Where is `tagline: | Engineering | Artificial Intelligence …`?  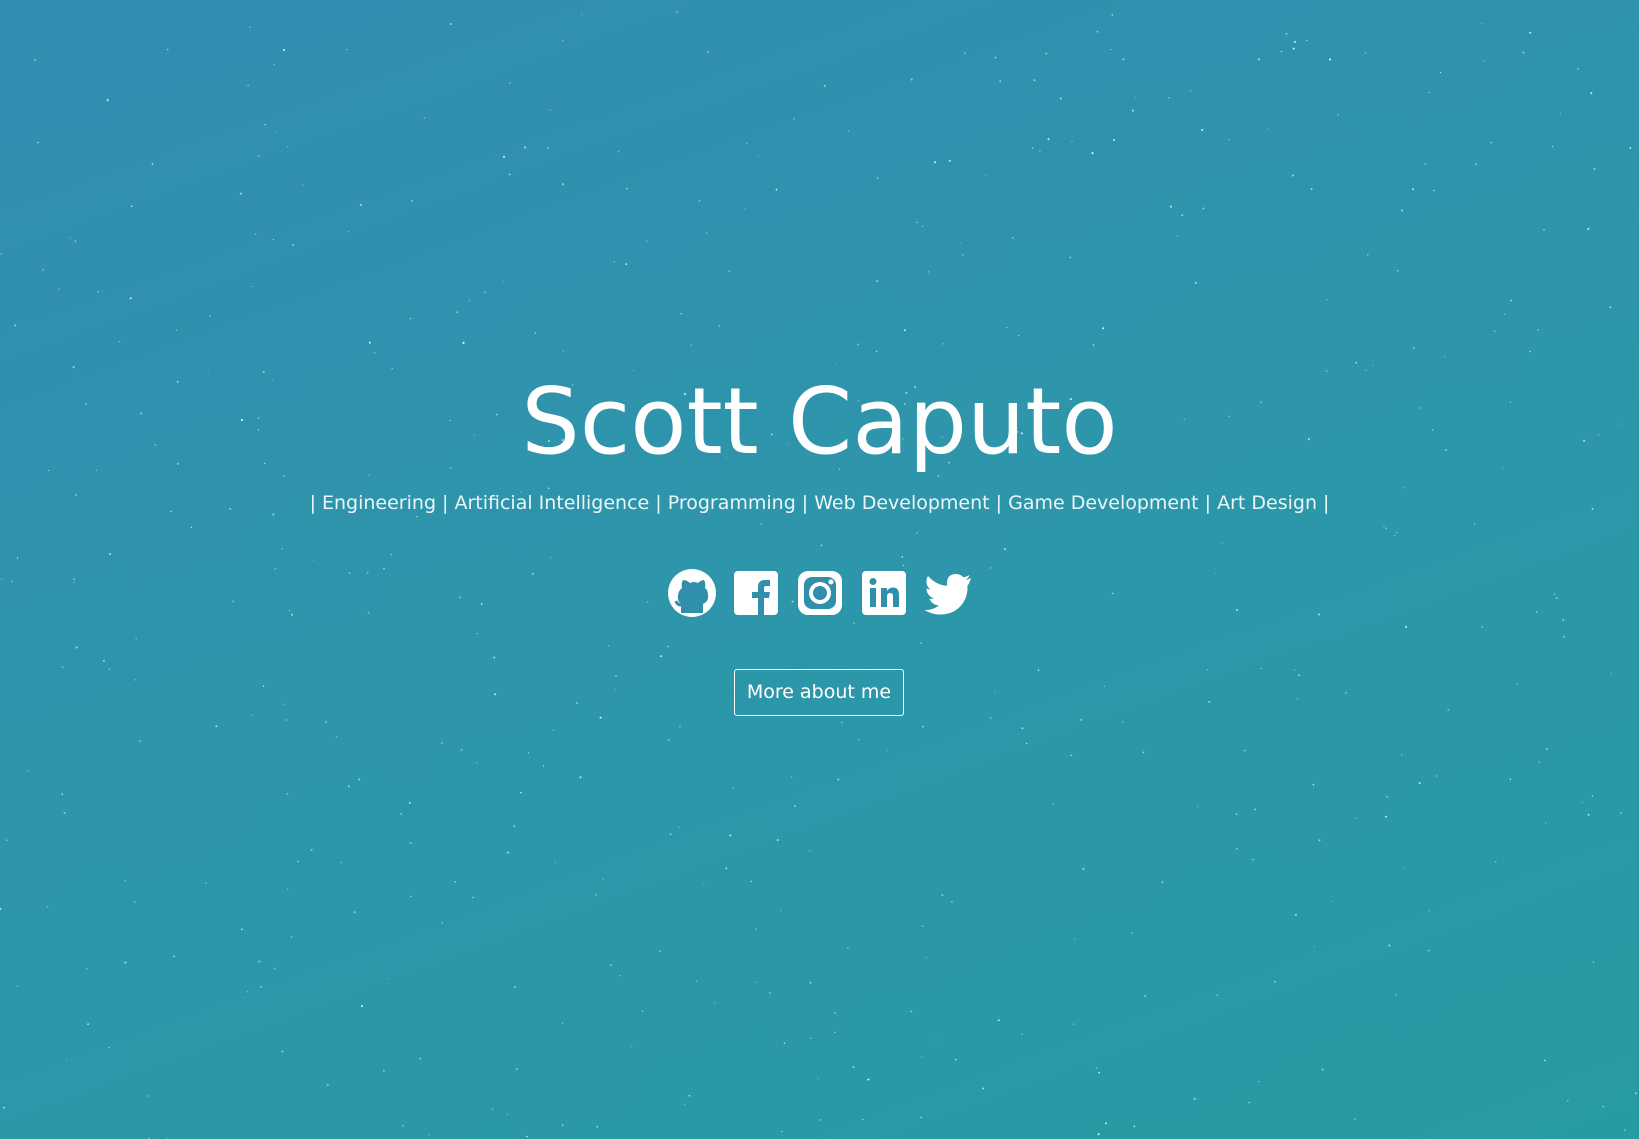 tagline: | Engineering | Artificial Intelligence … is located at coordinates (819, 503).